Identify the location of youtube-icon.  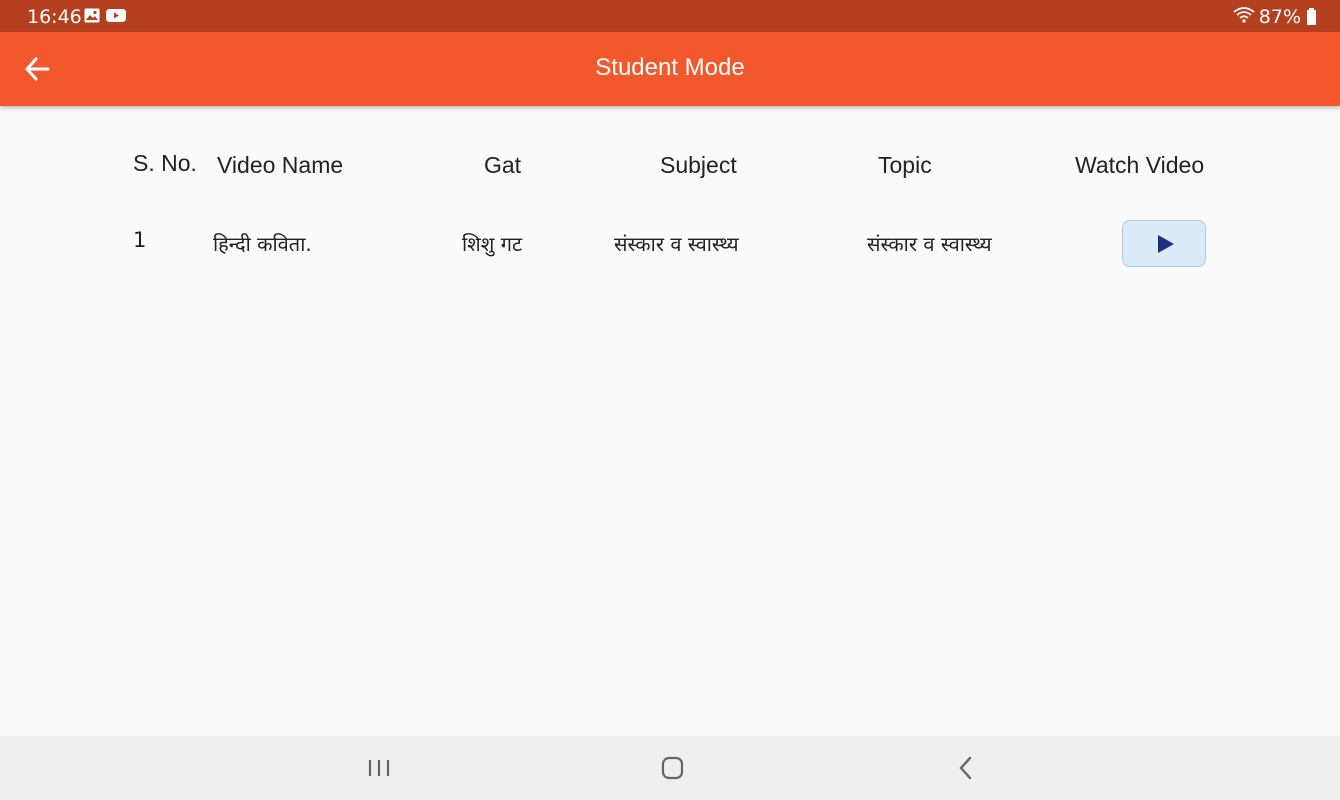
(116, 15).